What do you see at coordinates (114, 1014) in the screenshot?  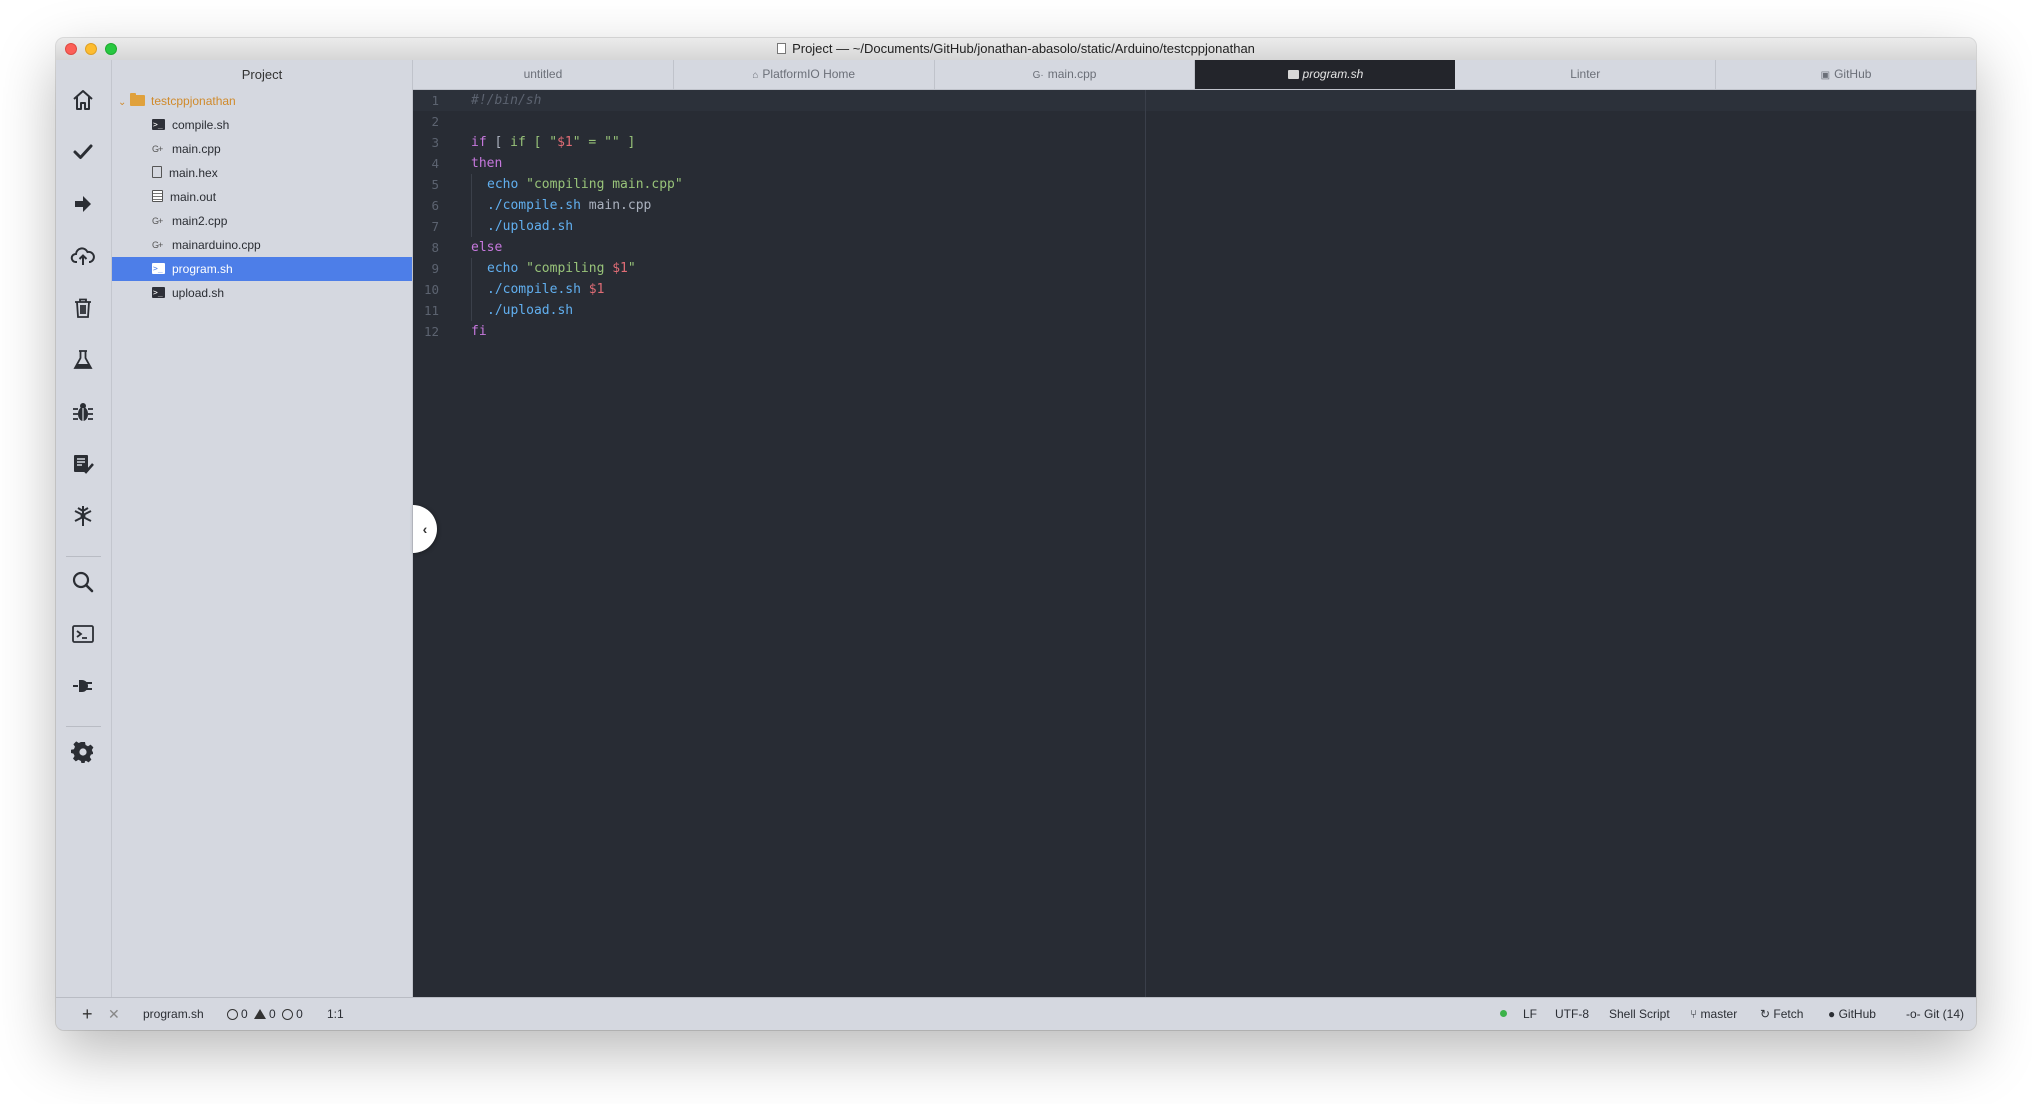 I see `close-icon: ✕` at bounding box center [114, 1014].